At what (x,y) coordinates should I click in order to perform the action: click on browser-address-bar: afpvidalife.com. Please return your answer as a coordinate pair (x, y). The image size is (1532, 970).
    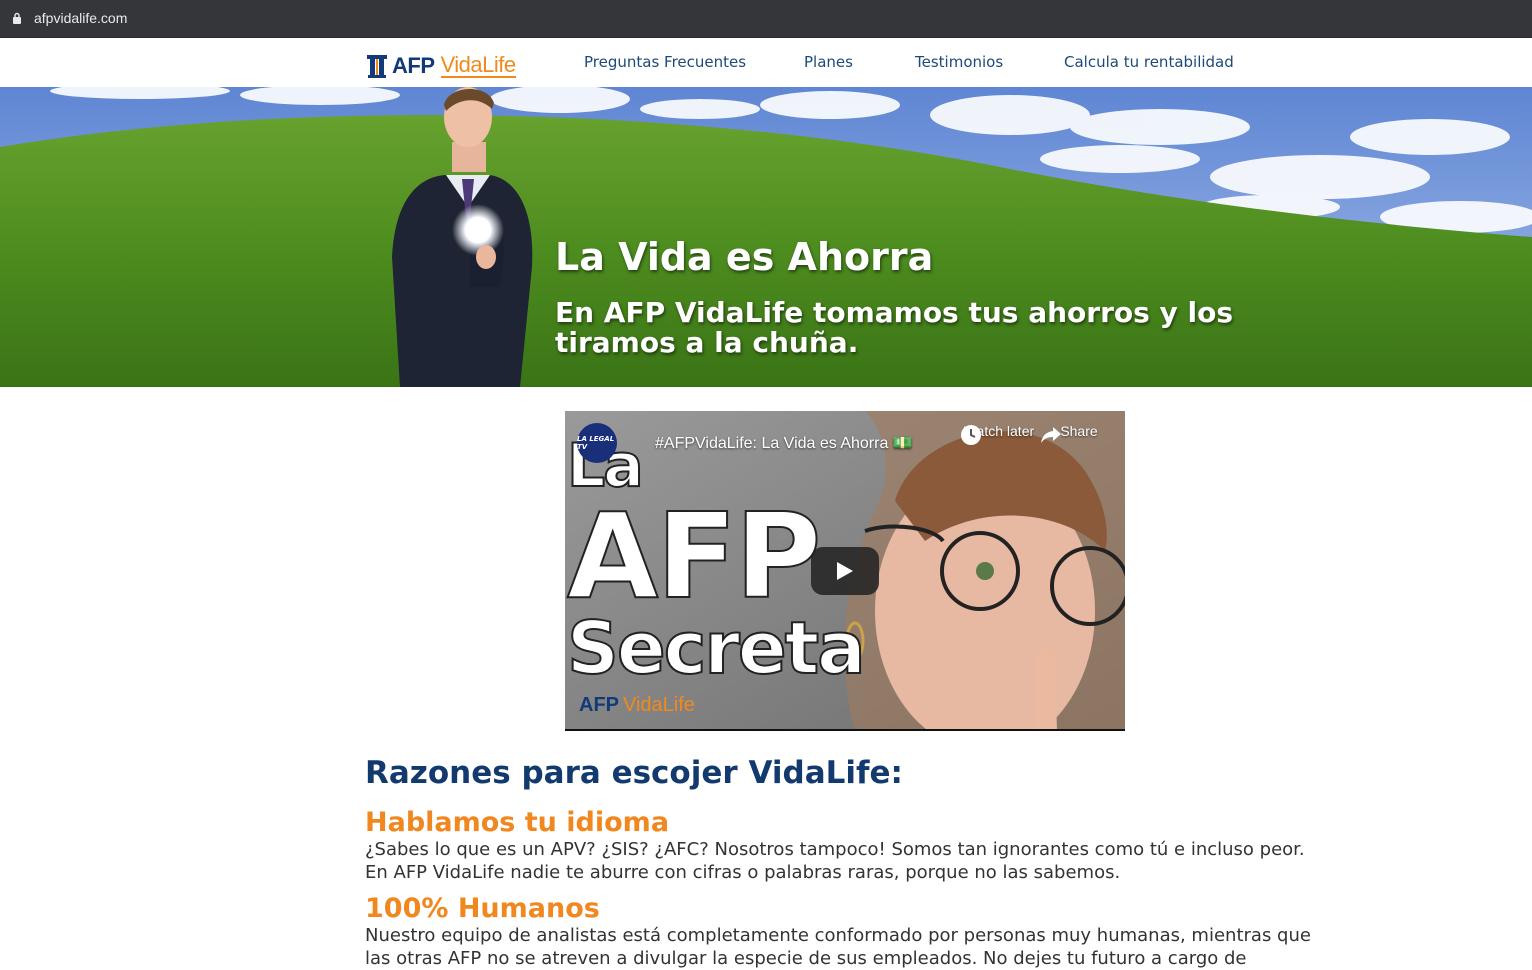
    Looking at the image, I should click on (766, 19).